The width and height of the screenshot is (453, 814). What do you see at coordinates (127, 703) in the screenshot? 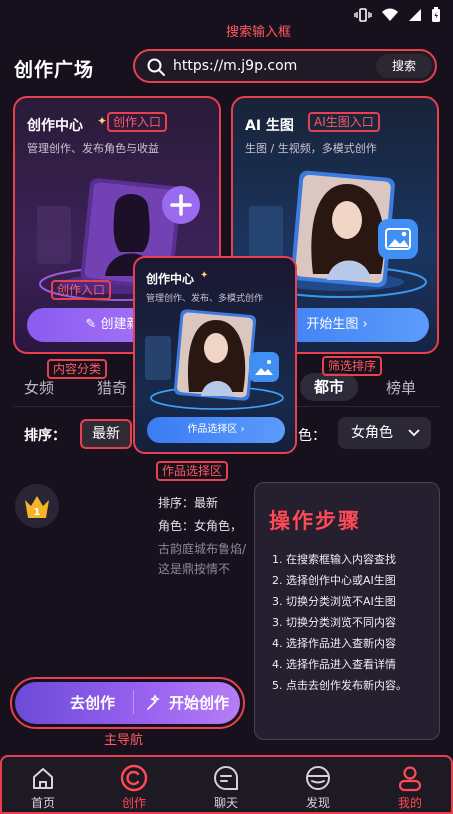
I see `create-action-bar: 去创作 开始创作` at bounding box center [127, 703].